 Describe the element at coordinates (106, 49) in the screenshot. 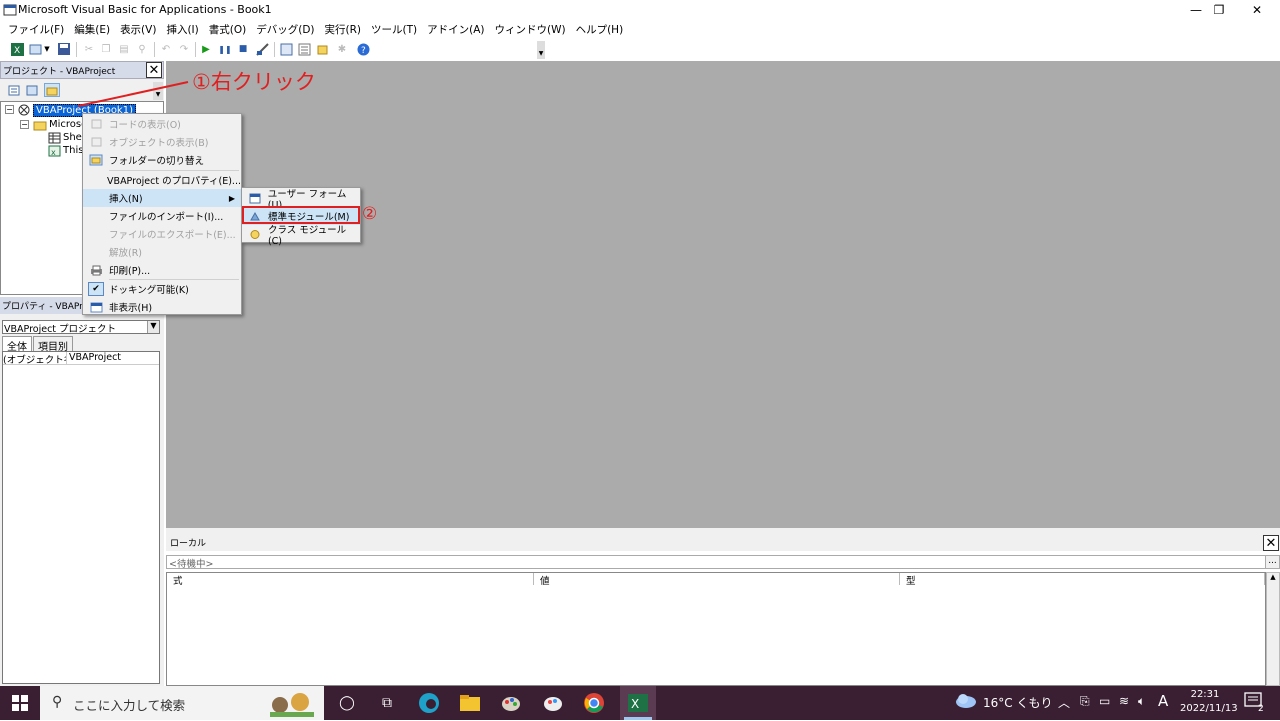

I see `copy-icon: ❐` at that location.